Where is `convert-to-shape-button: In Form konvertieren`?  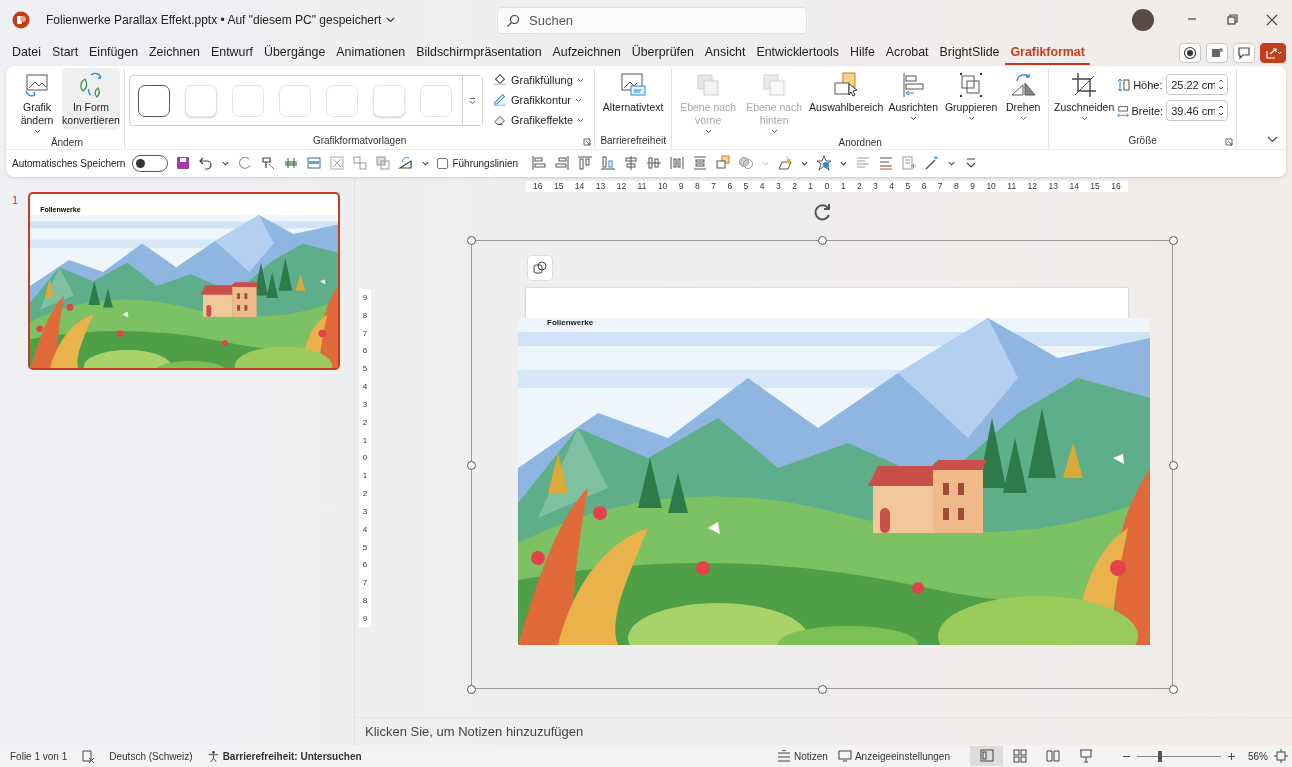 convert-to-shape-button: In Form konvertieren is located at coordinates (91, 99).